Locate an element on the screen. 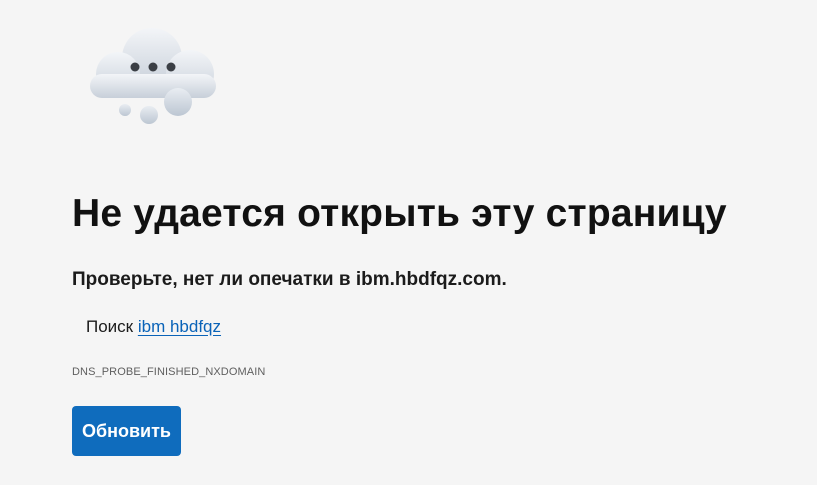  error-code: DNS_PROBE_FINISHED_NXDOMAIN is located at coordinates (169, 372).